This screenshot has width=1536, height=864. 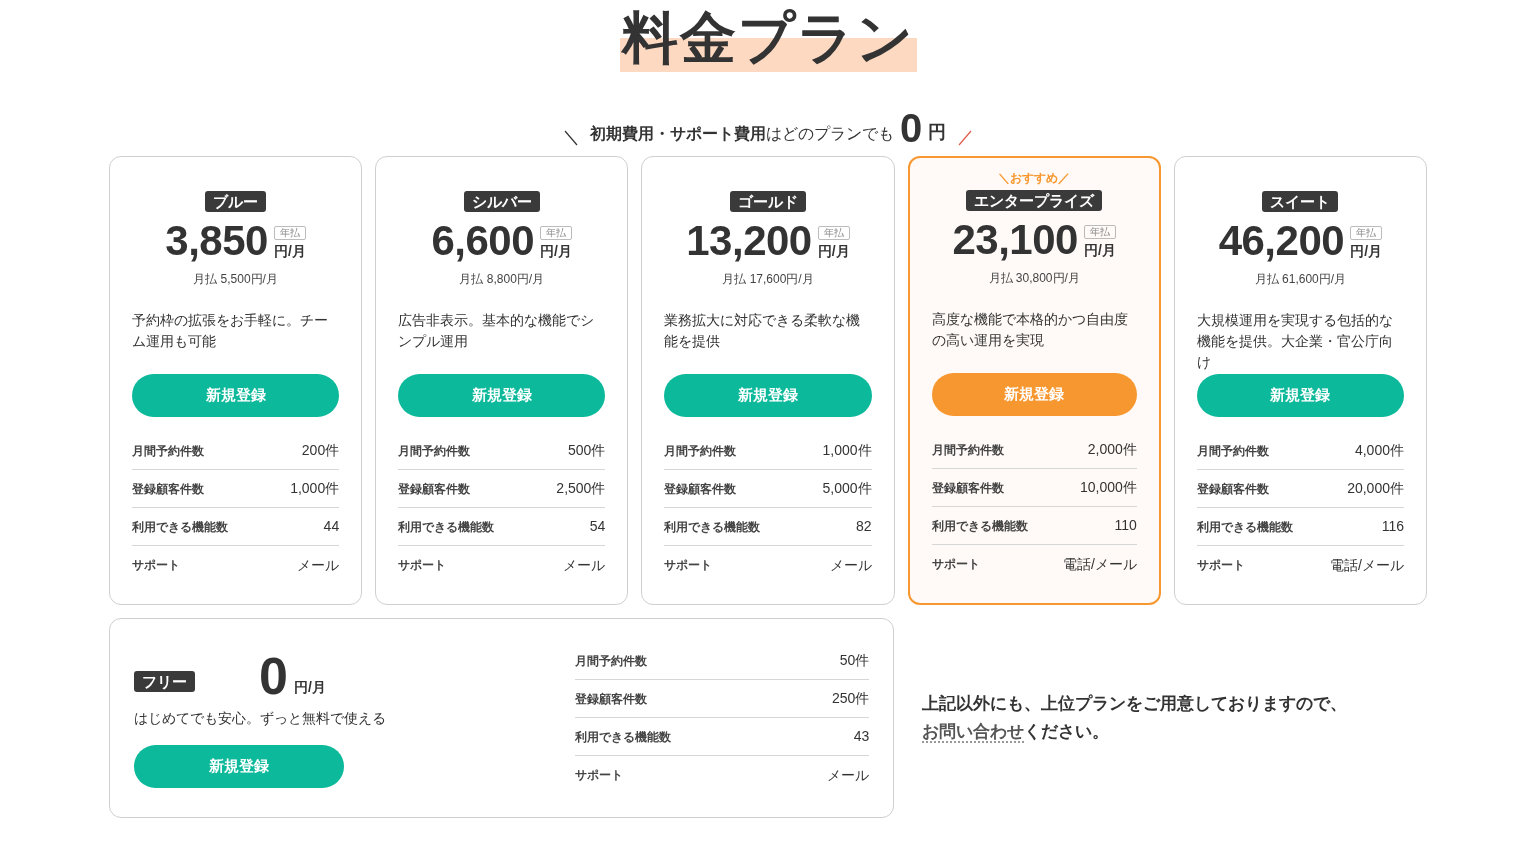 I want to click on spec-value: 10,000件, so click(x=1108, y=487).